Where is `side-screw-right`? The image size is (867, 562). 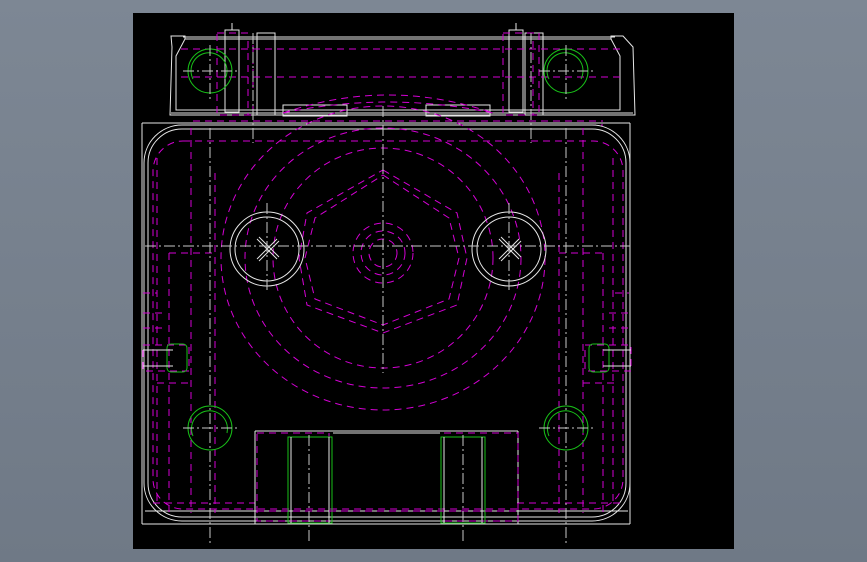
side-screw-right is located at coordinates (608, 358).